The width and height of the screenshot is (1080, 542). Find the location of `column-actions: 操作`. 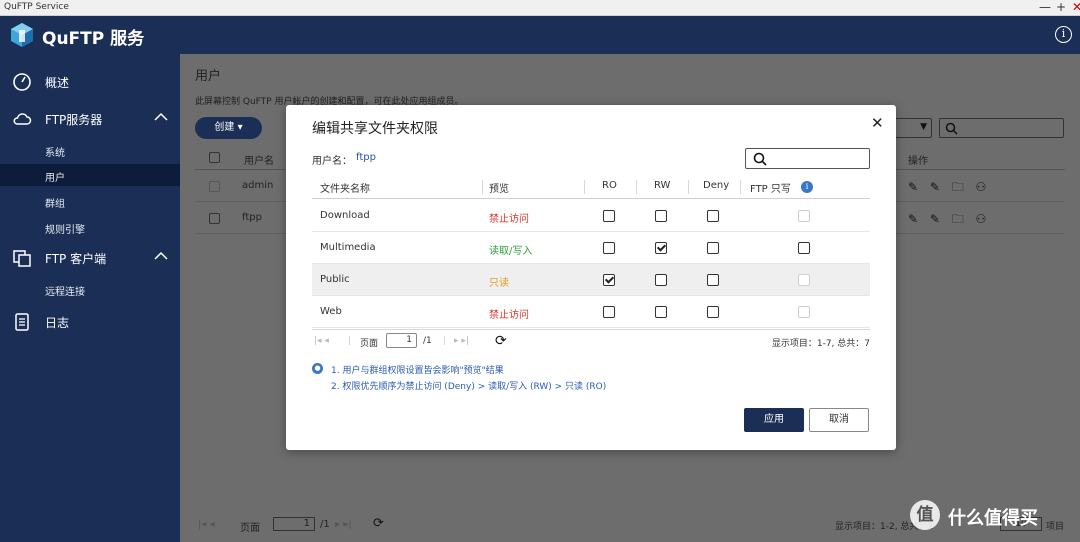

column-actions: 操作 is located at coordinates (918, 159).